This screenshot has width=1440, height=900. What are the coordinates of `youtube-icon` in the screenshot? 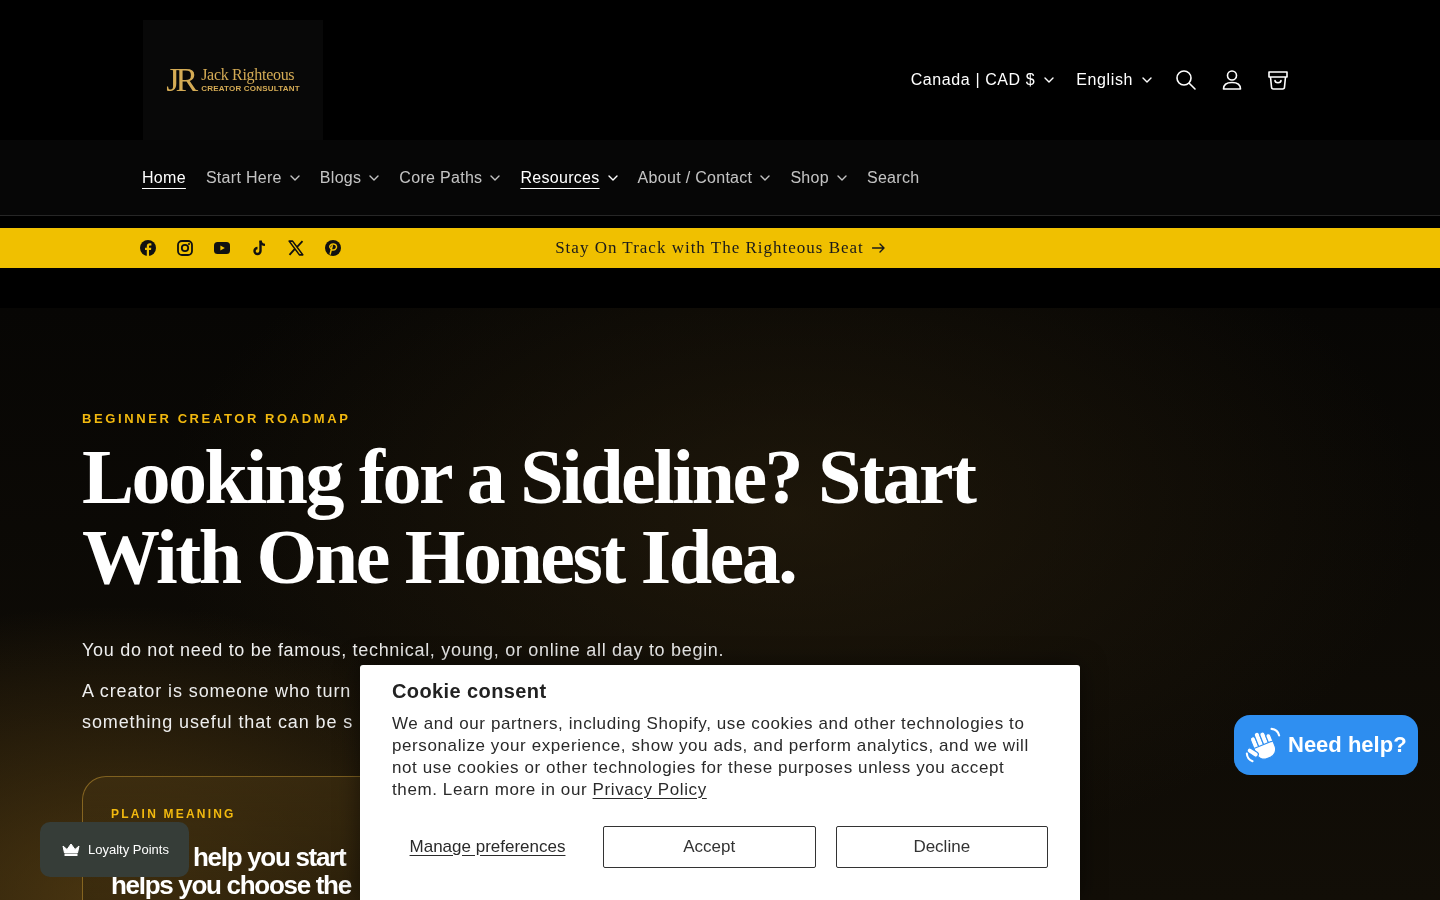 It's located at (222, 248).